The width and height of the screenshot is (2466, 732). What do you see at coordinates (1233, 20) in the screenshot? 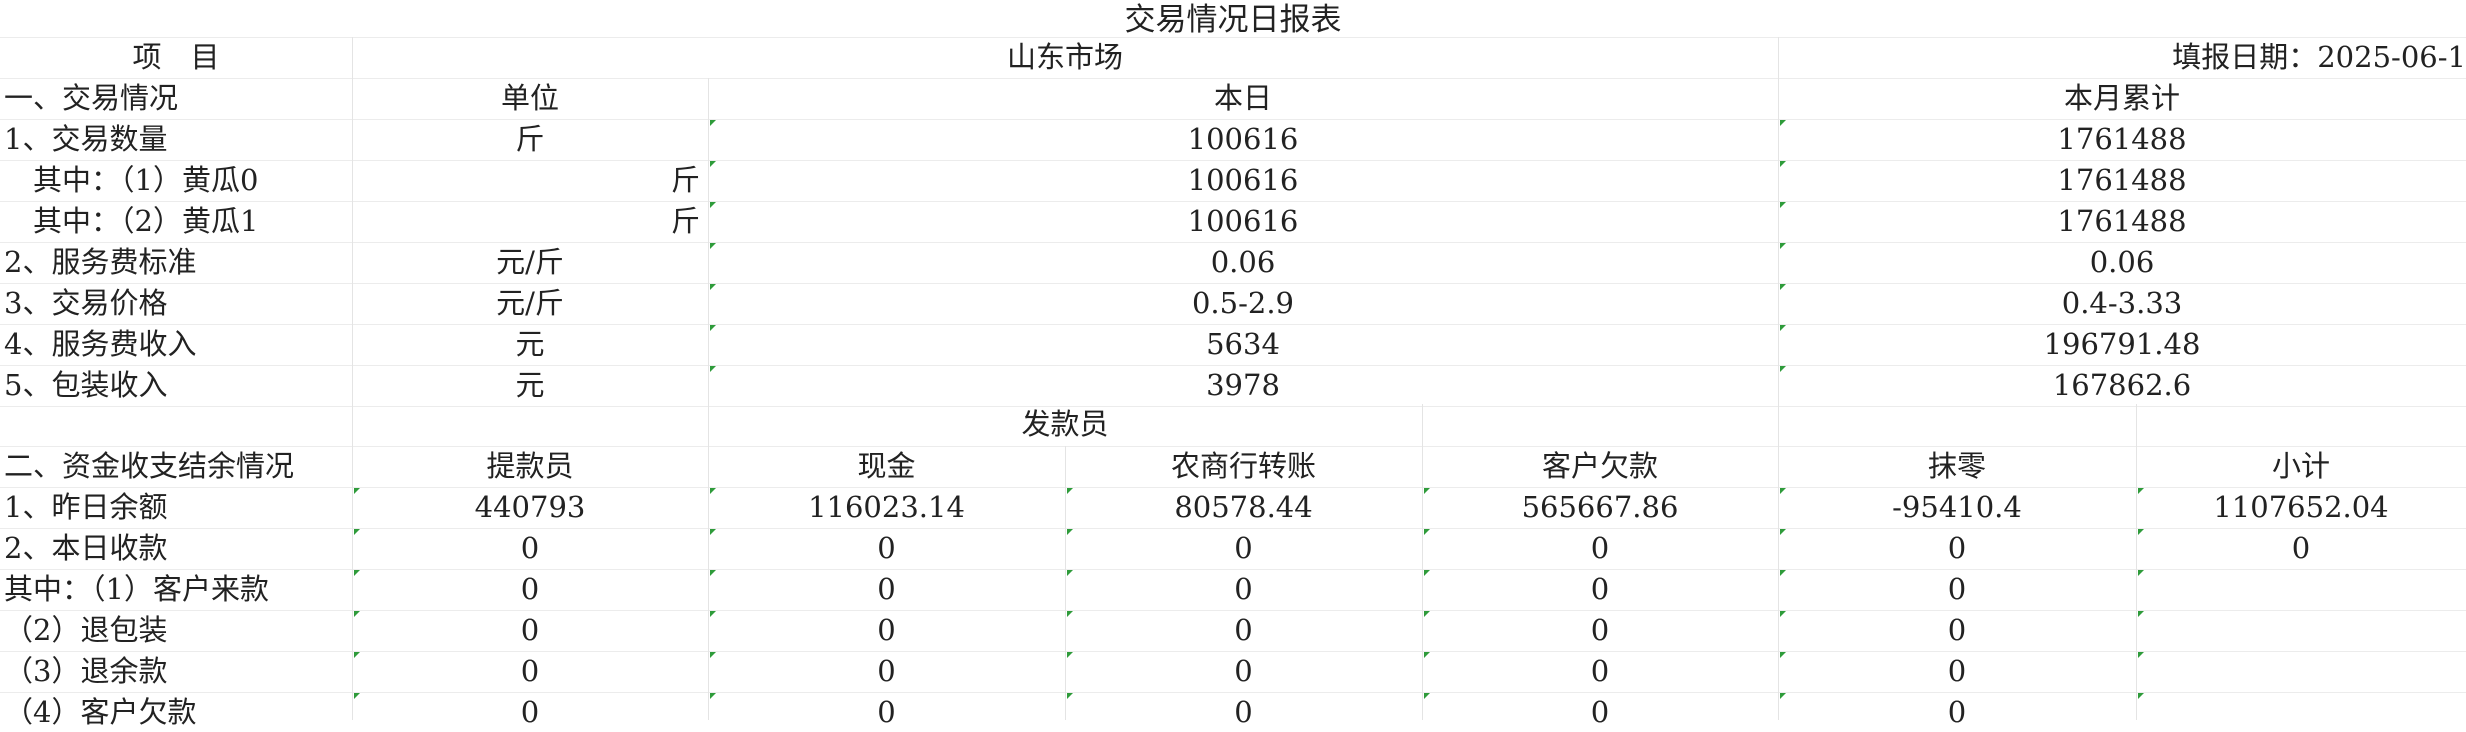
I see `sheet-title: 交易情况日报表` at bounding box center [1233, 20].